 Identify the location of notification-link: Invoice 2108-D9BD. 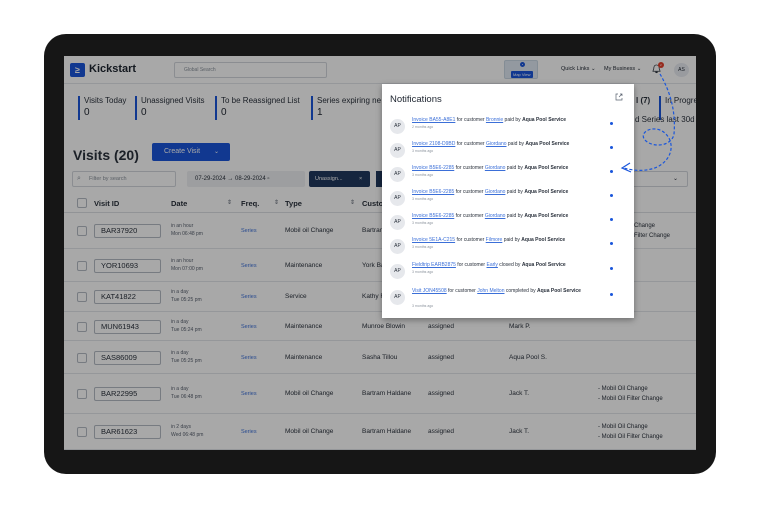
(433, 144).